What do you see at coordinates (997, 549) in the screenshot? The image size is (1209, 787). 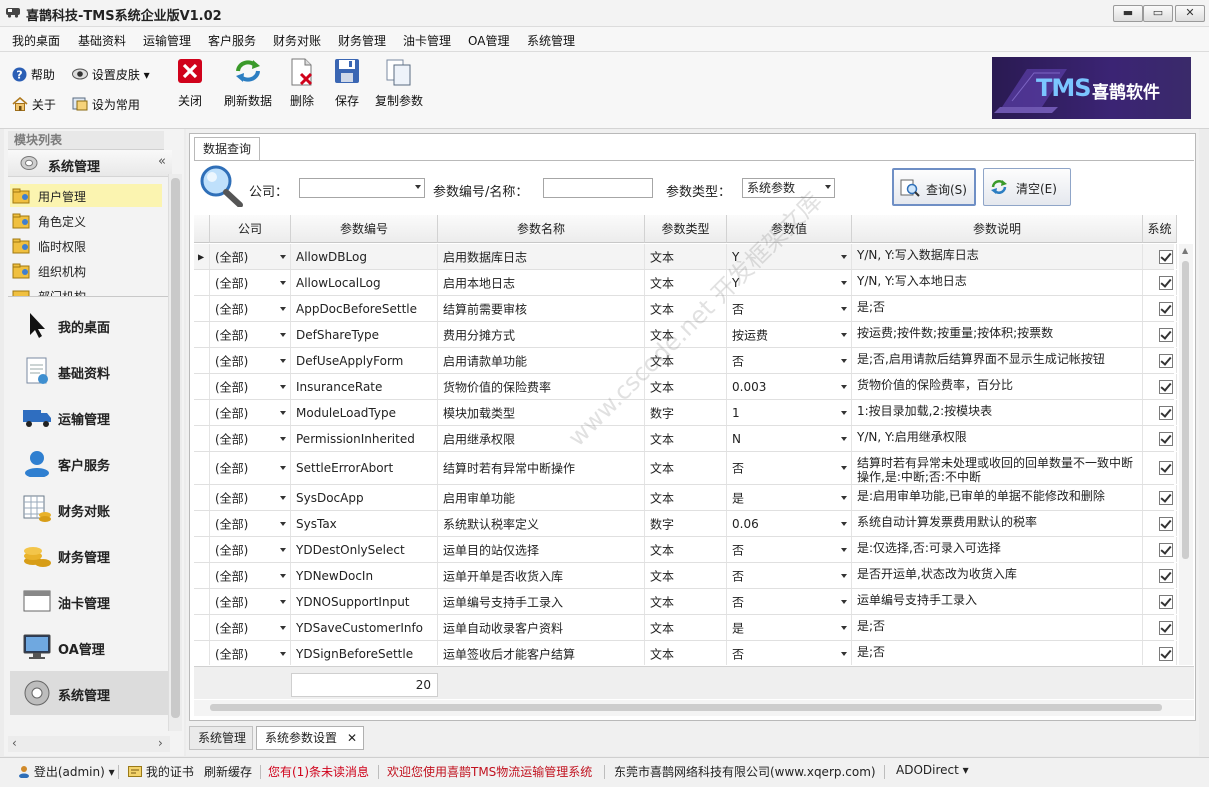 I see `cell-param-desc: 是:仅选择,否:可录入可选择` at bounding box center [997, 549].